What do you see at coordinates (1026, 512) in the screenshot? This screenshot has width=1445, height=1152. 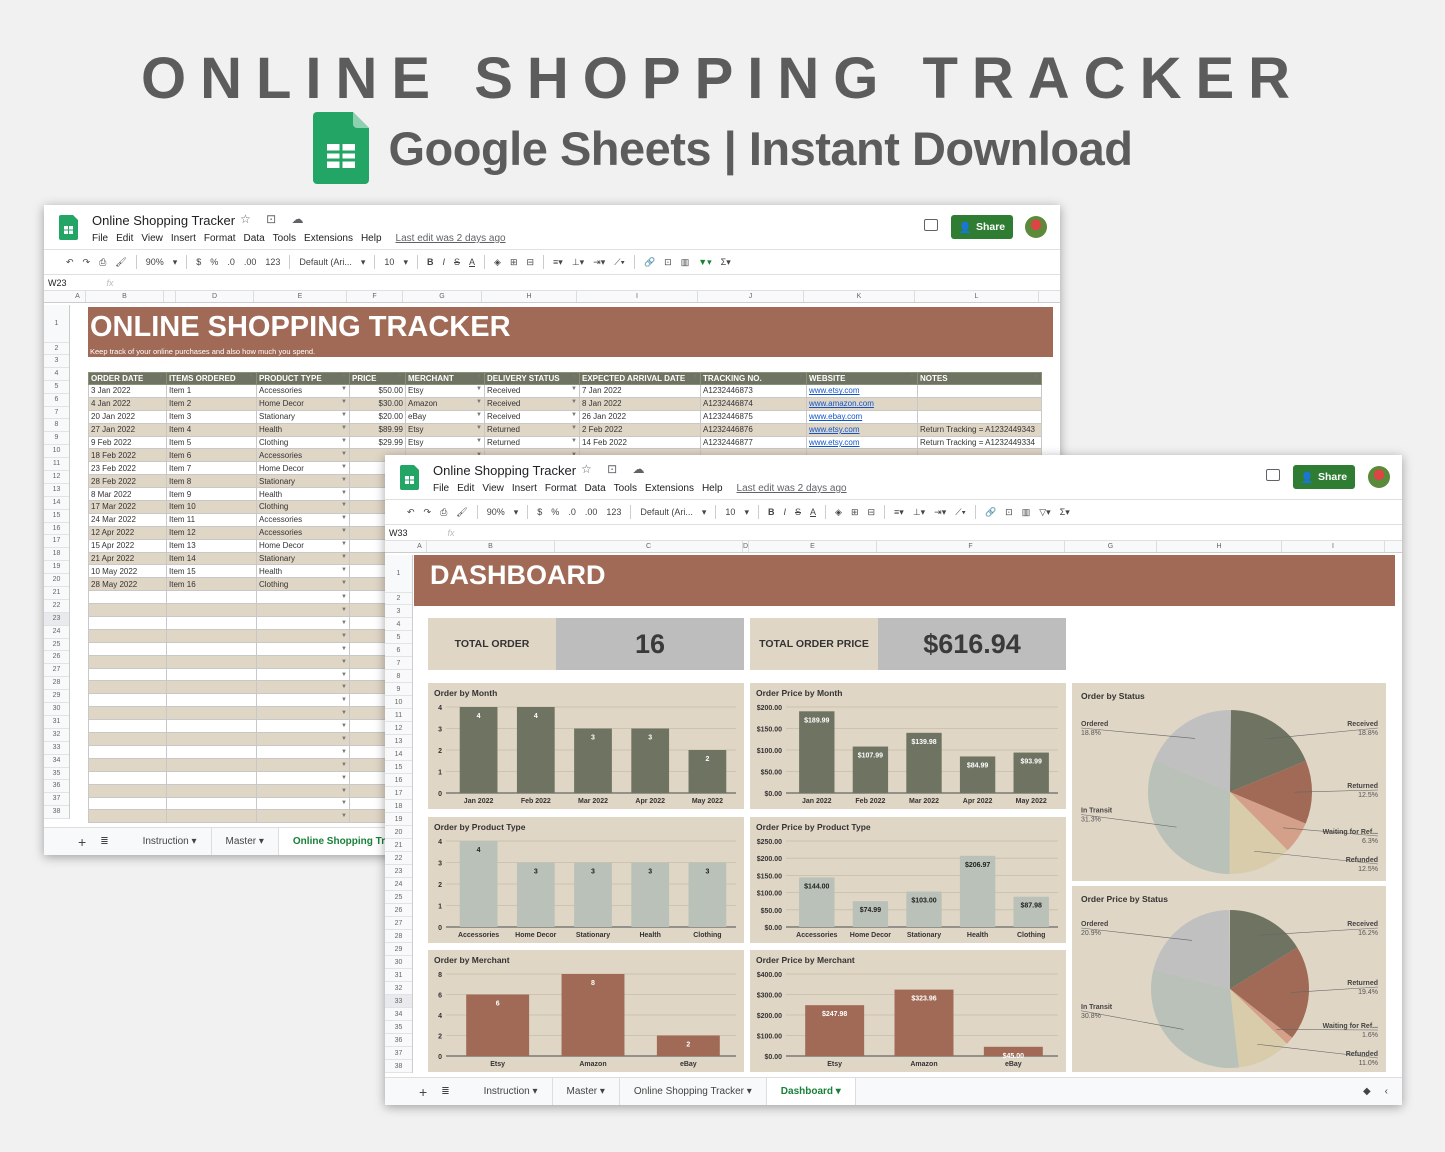 I see `insert-chart-icon: ▥` at bounding box center [1026, 512].